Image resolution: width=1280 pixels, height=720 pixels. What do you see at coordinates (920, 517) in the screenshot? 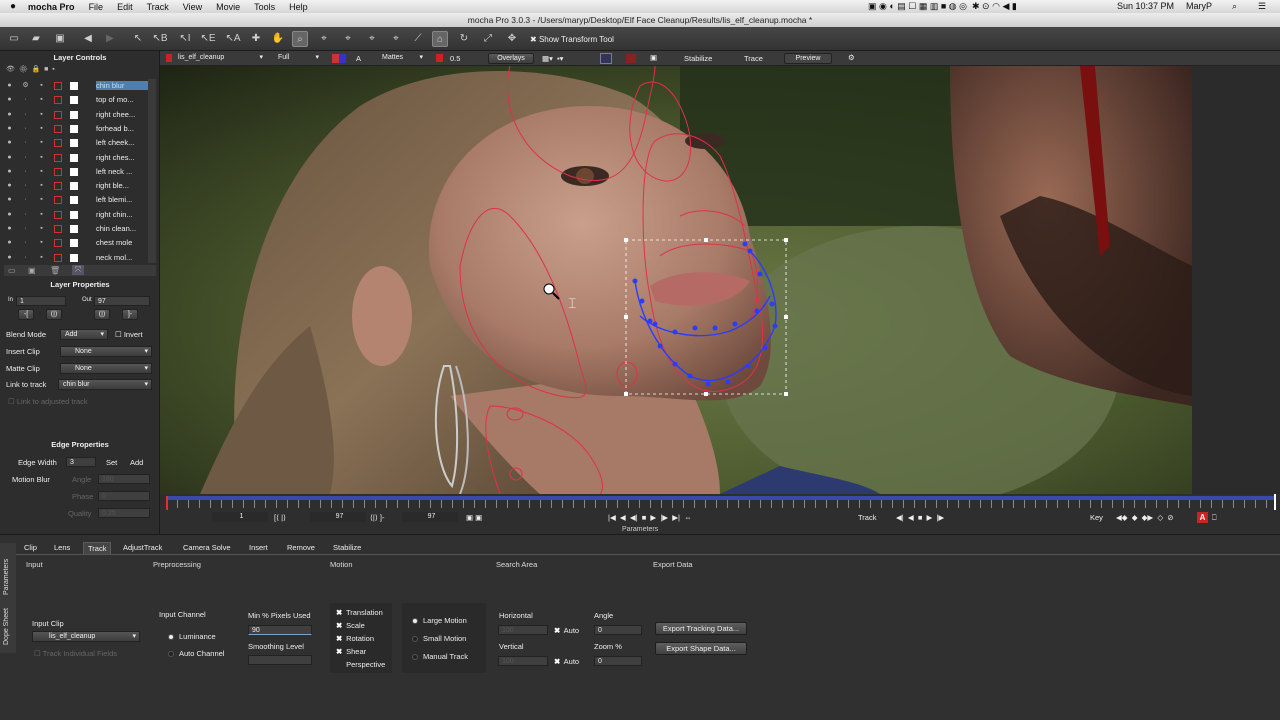
I see `track-controls: ◀| ◀ ■ ▶ |▶` at bounding box center [920, 517].